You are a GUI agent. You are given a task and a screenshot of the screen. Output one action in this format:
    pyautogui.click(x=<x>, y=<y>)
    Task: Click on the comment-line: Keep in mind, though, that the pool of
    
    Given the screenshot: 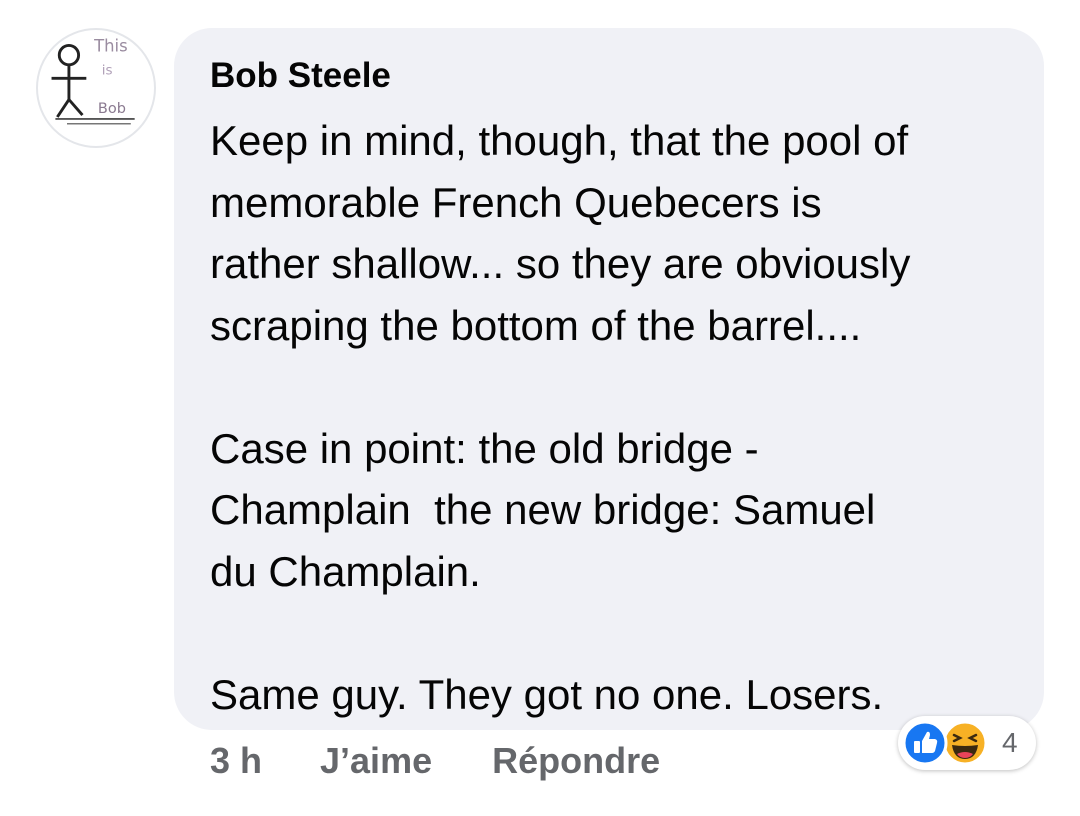 What is the action you would take?
    pyautogui.click(x=559, y=140)
    